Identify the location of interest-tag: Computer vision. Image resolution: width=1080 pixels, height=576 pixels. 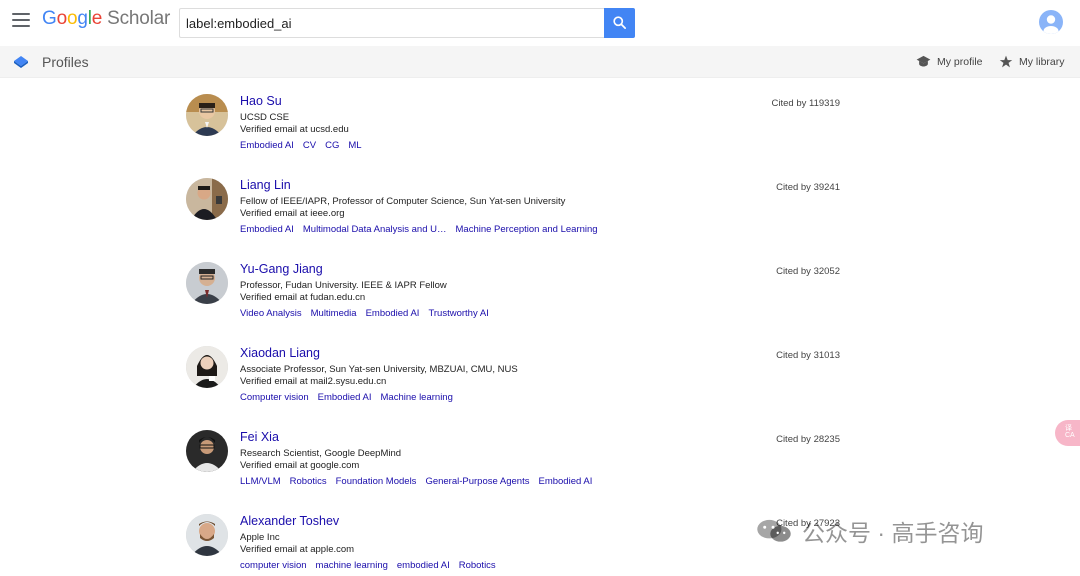
(274, 397).